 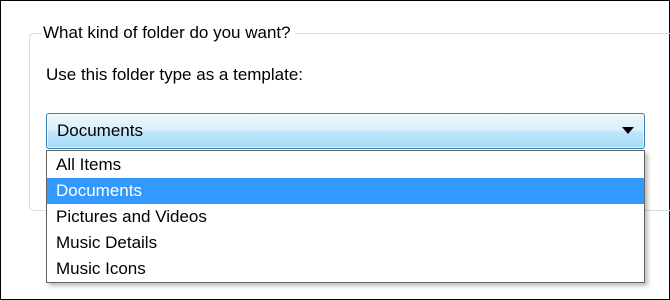 I want to click on combobox-selected-value: Documents, so click(x=100, y=130).